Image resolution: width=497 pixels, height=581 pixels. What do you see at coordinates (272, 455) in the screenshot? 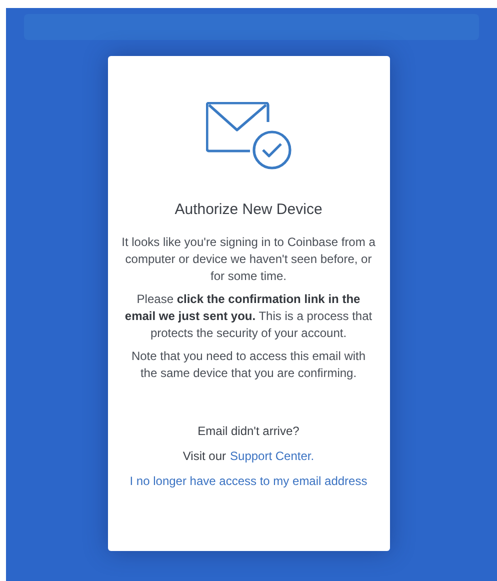
I see `support-center-link: Support Center.` at bounding box center [272, 455].